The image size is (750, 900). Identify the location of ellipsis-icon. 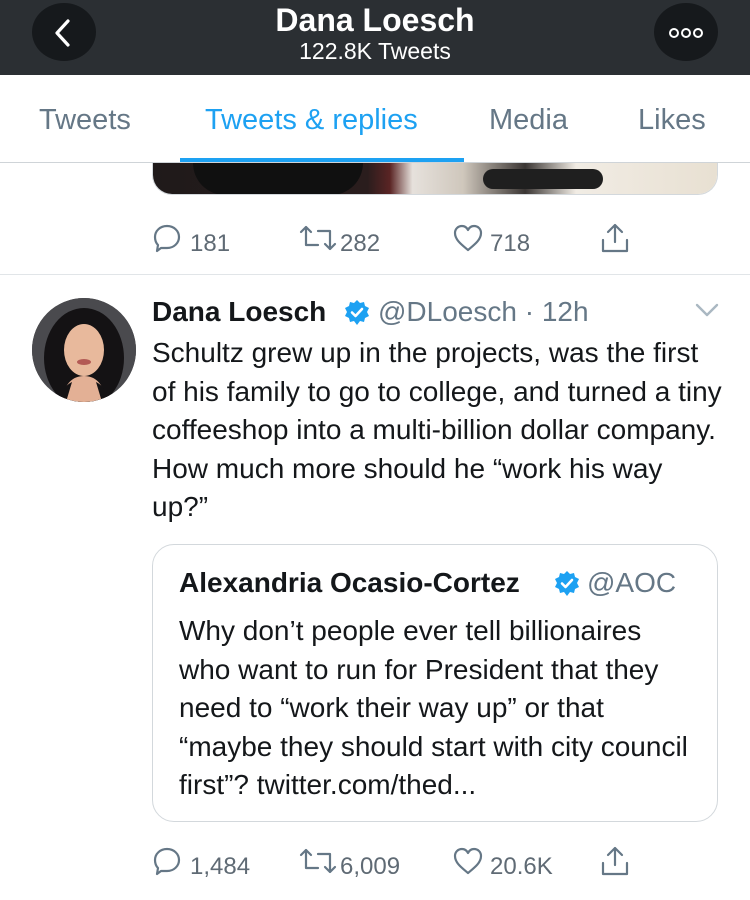
(686, 33).